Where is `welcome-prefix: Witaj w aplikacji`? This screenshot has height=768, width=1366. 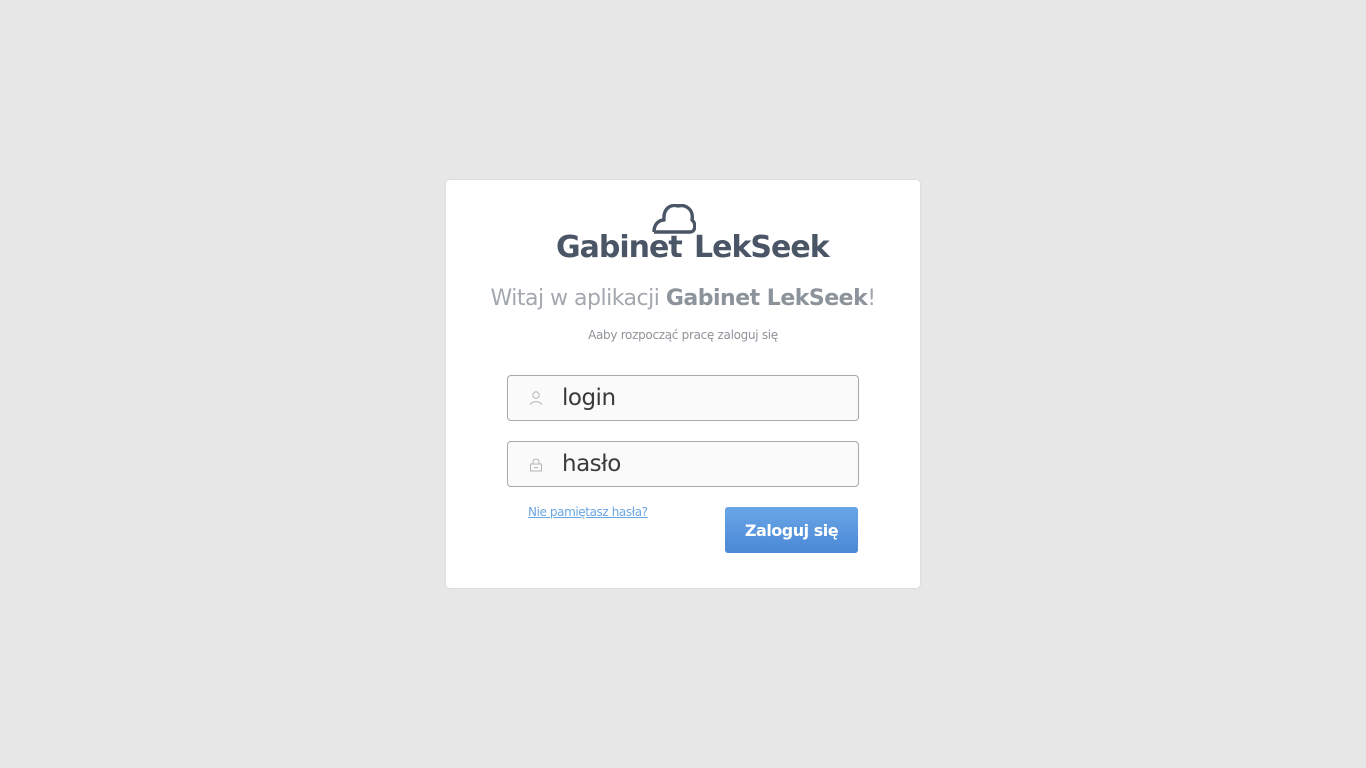
welcome-prefix: Witaj w aplikacji is located at coordinates (578, 298).